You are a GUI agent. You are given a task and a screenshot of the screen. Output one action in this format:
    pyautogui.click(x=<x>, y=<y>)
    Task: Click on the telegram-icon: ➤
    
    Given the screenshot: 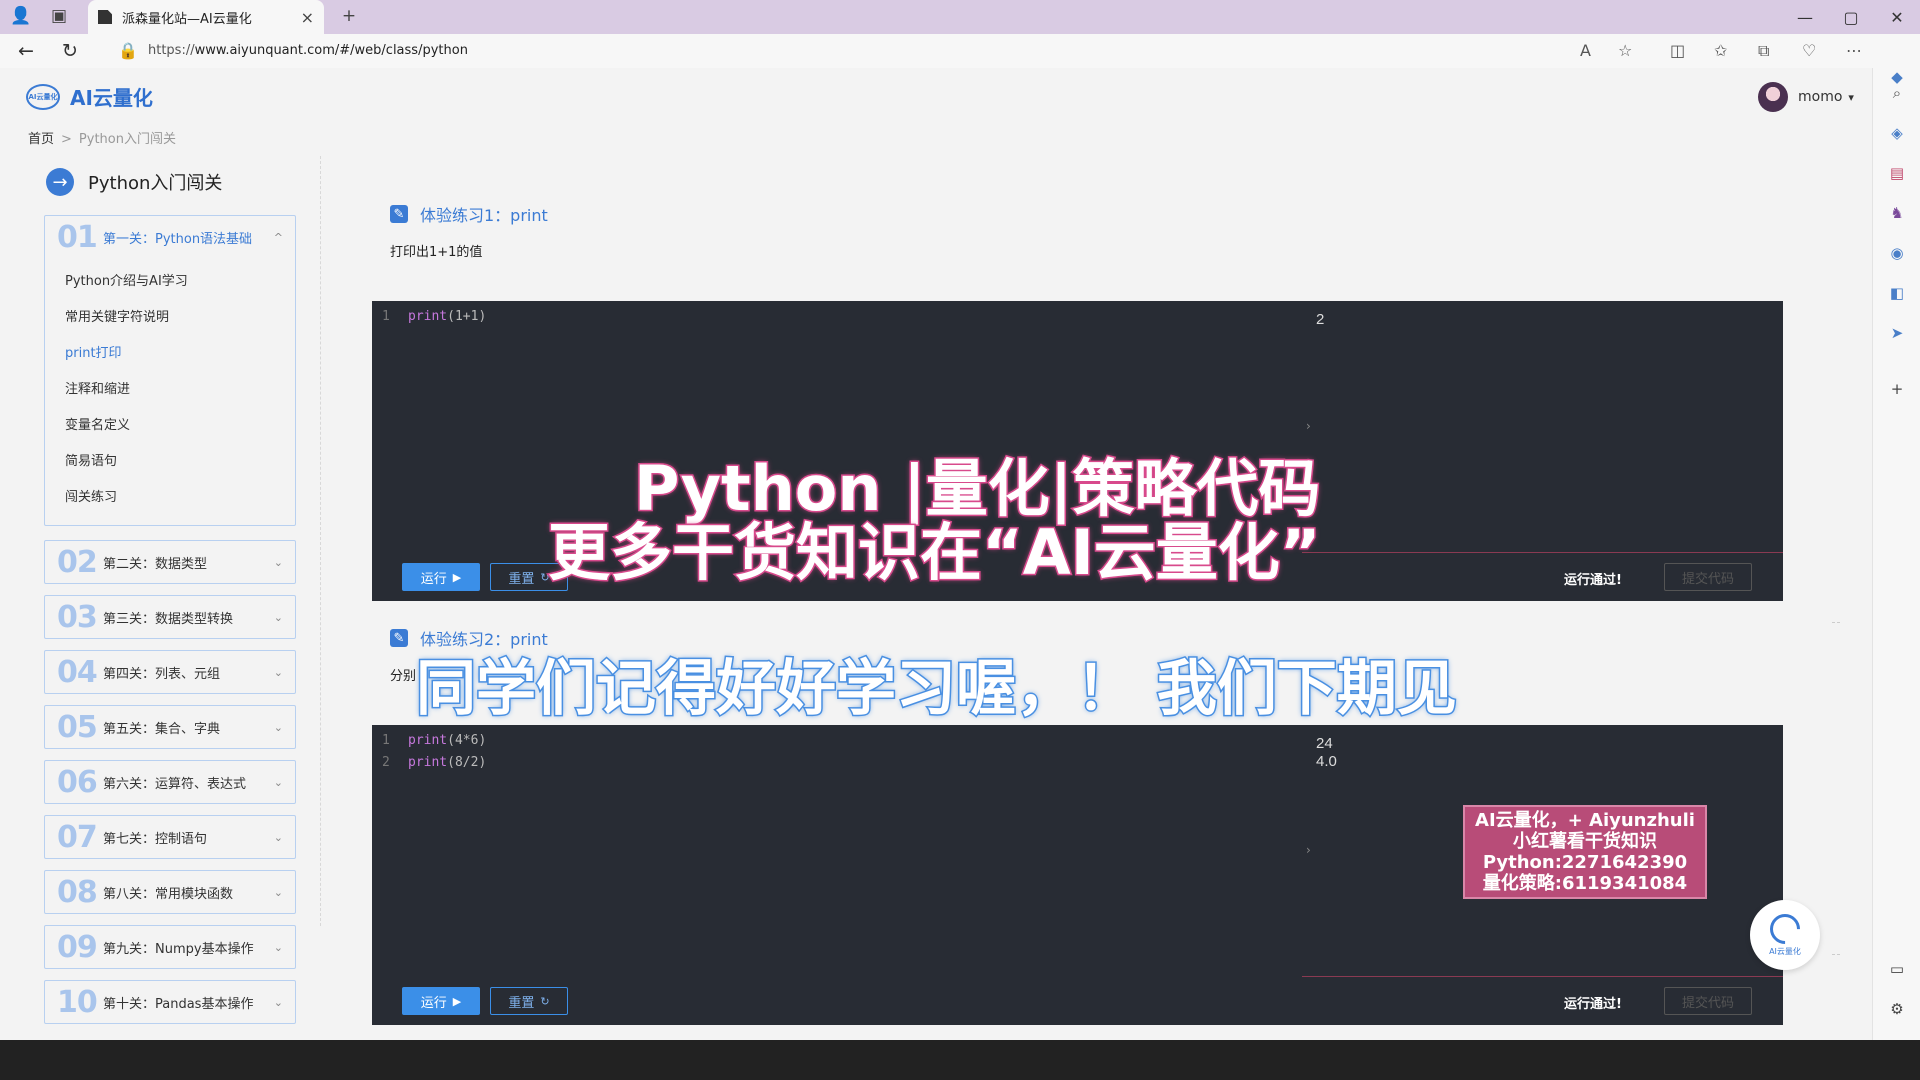 What is the action you would take?
    pyautogui.click(x=1897, y=334)
    